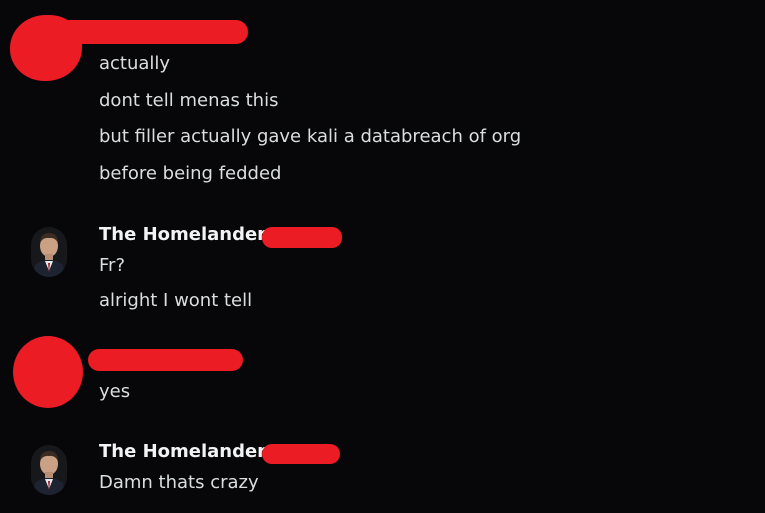 The width and height of the screenshot is (765, 513). Describe the element at coordinates (48, 372) in the screenshot. I see `redacted-avatar` at that location.